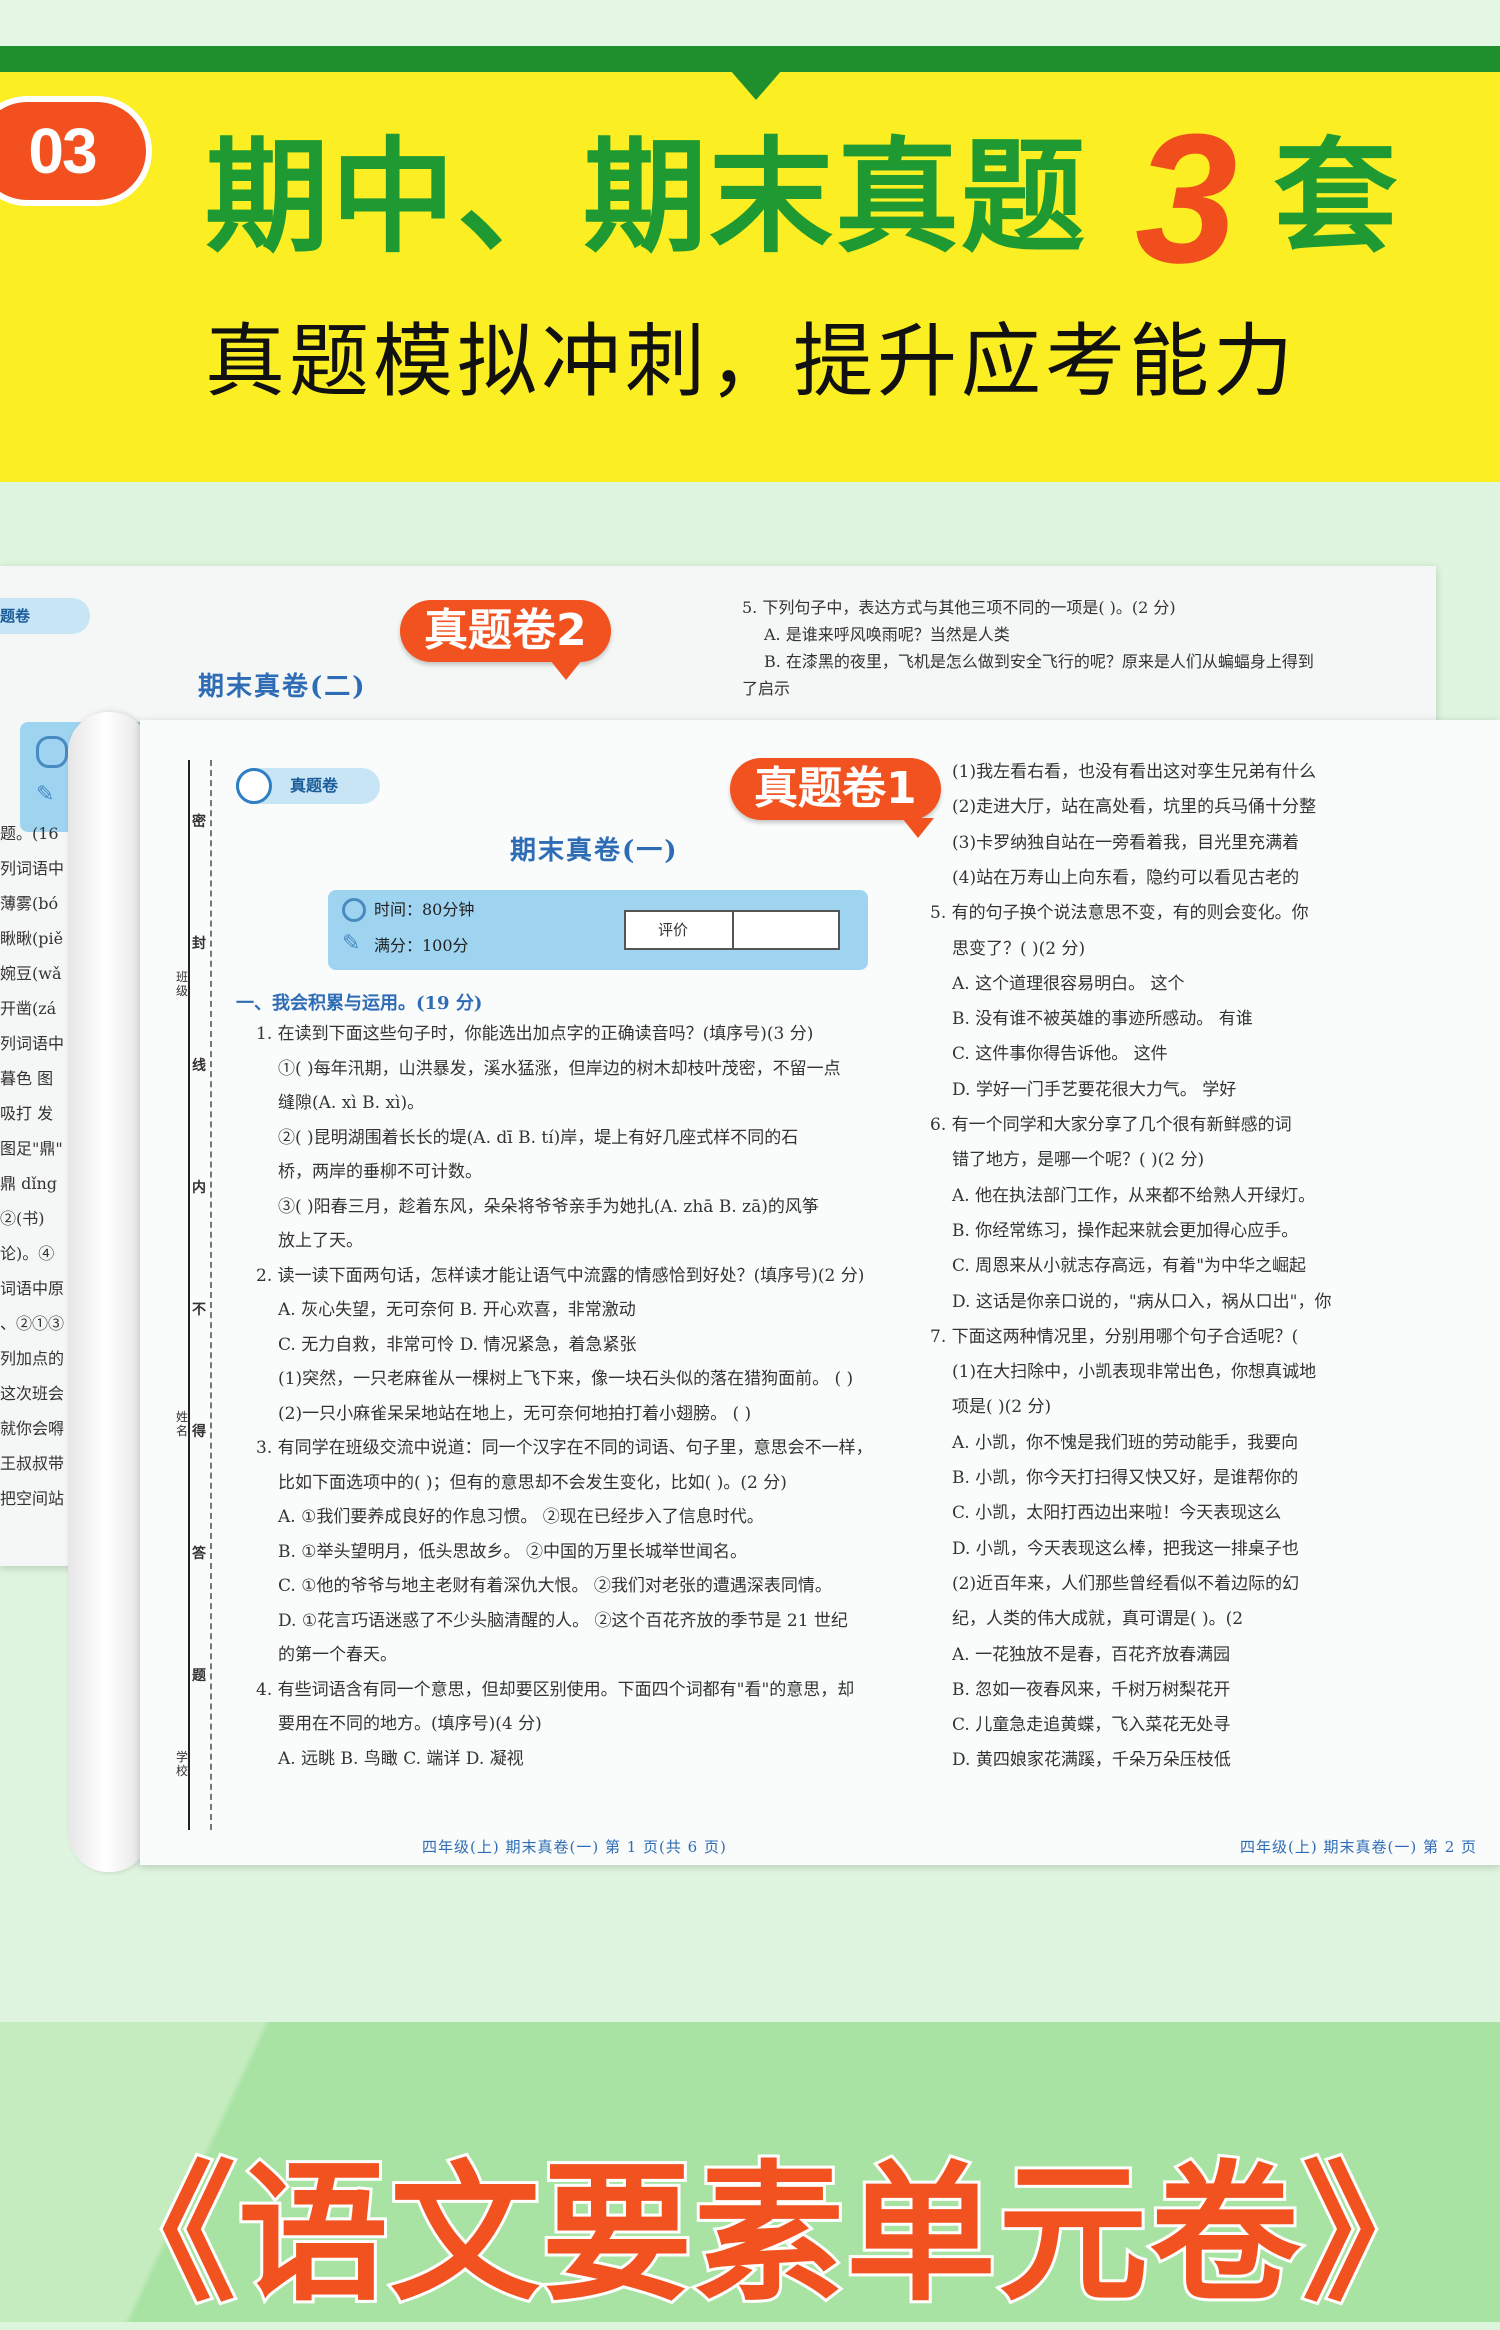 This screenshot has width=1500, height=2330. I want to click on front-tag-pointer, so click(918, 828).